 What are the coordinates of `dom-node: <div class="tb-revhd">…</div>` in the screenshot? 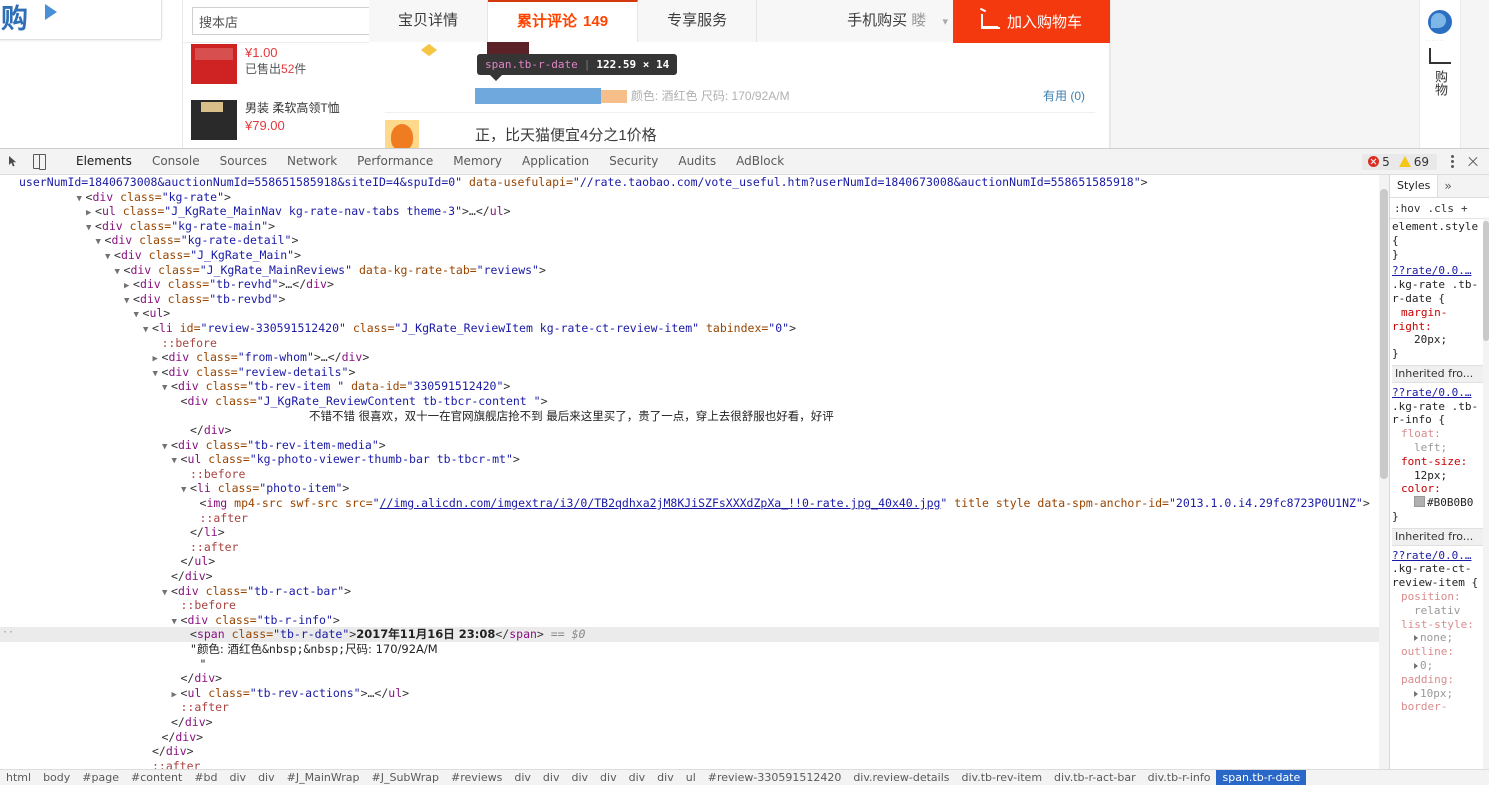 It's located at (689, 284).